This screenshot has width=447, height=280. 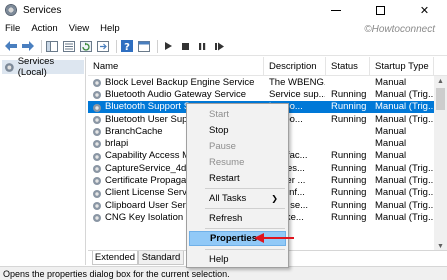 I want to click on menu-help: Help, so click(x=110, y=28).